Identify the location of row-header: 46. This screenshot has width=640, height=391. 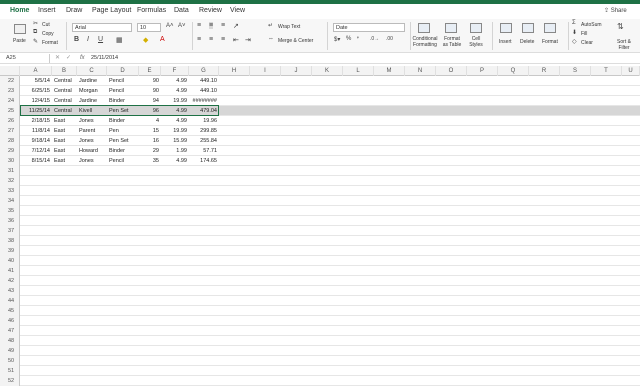
(10, 321).